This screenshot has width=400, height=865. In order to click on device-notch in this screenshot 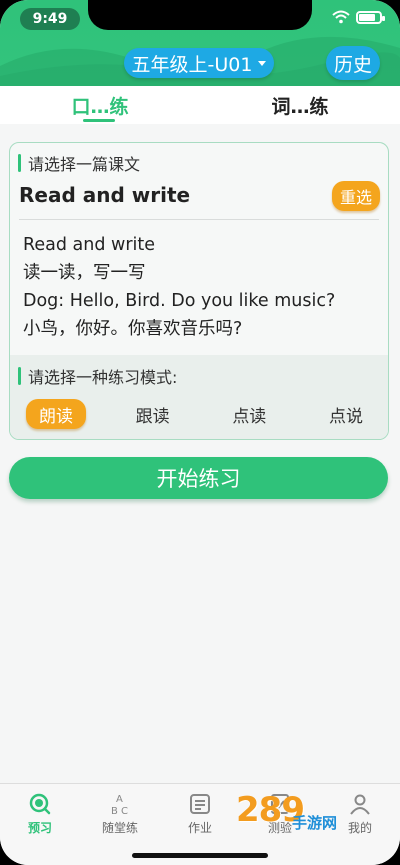, I will do `click(200, 15)`.